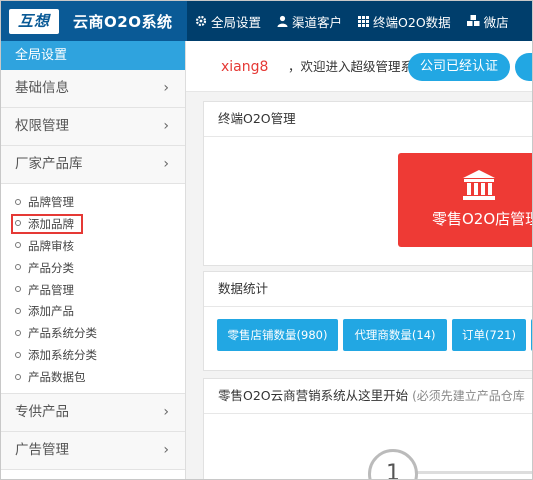 The height and width of the screenshot is (480, 533). Describe the element at coordinates (236, 22) in the screenshot. I see `nav-label: 全局设置` at that location.